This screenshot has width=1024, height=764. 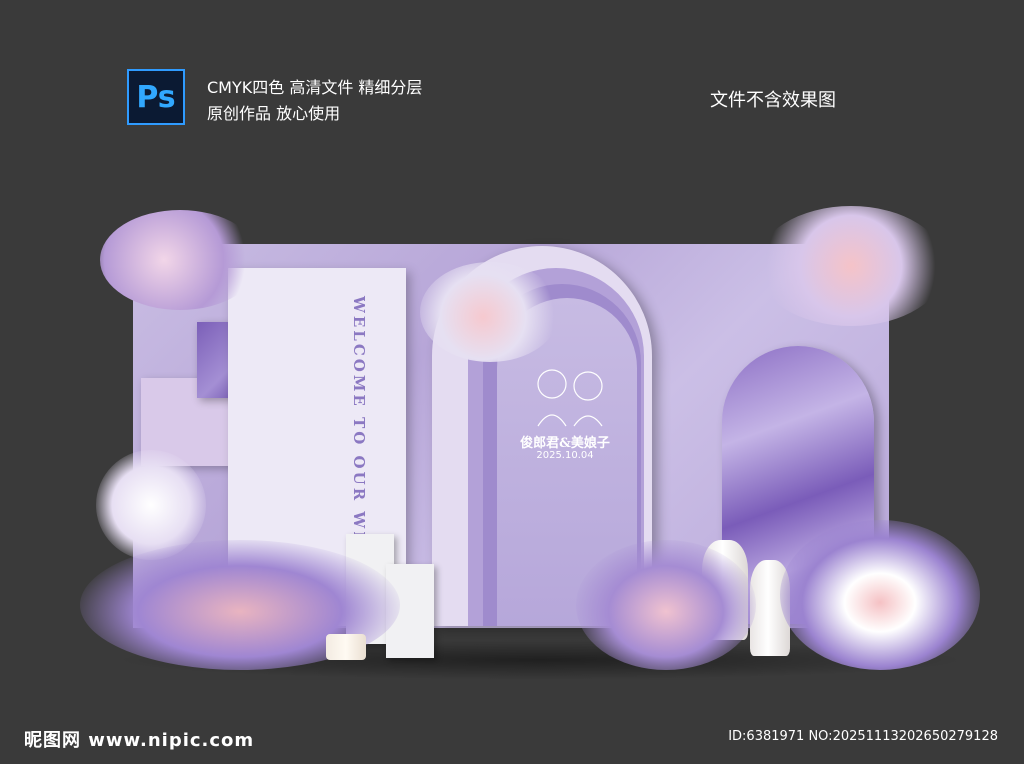 What do you see at coordinates (851, 266) in the screenshot?
I see `flower-cluster-top-right` at bounding box center [851, 266].